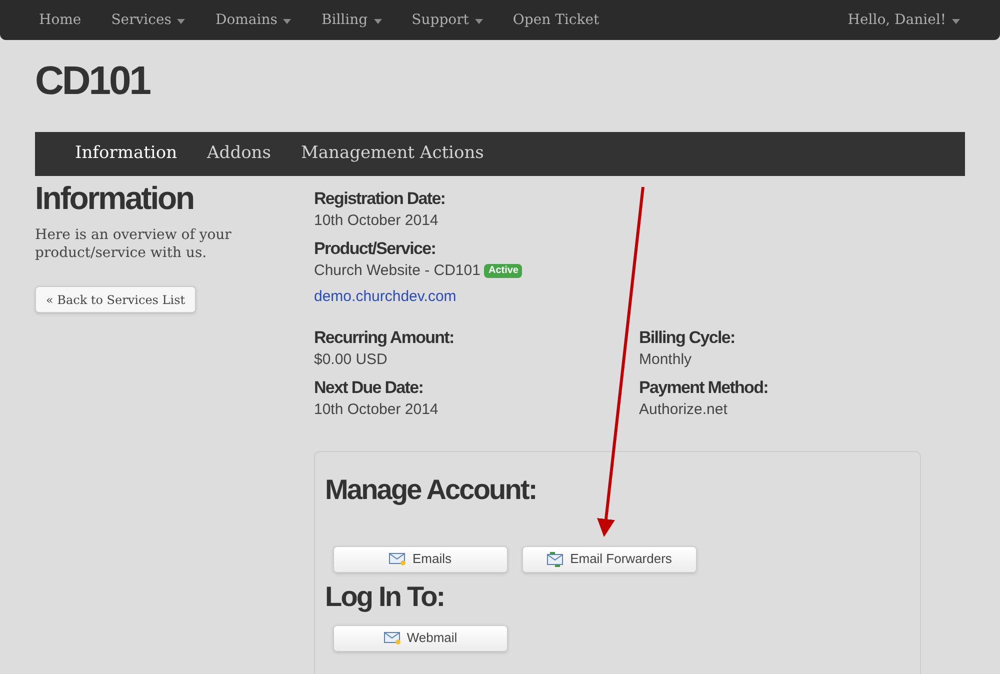 This screenshot has width=1000, height=674. What do you see at coordinates (609, 559) in the screenshot?
I see `action-button: Email Forwarders` at bounding box center [609, 559].